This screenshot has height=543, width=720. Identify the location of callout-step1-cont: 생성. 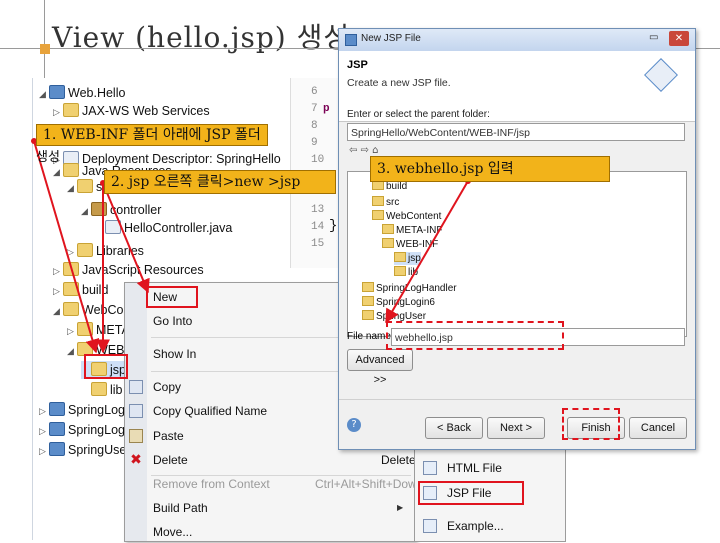
(48, 157).